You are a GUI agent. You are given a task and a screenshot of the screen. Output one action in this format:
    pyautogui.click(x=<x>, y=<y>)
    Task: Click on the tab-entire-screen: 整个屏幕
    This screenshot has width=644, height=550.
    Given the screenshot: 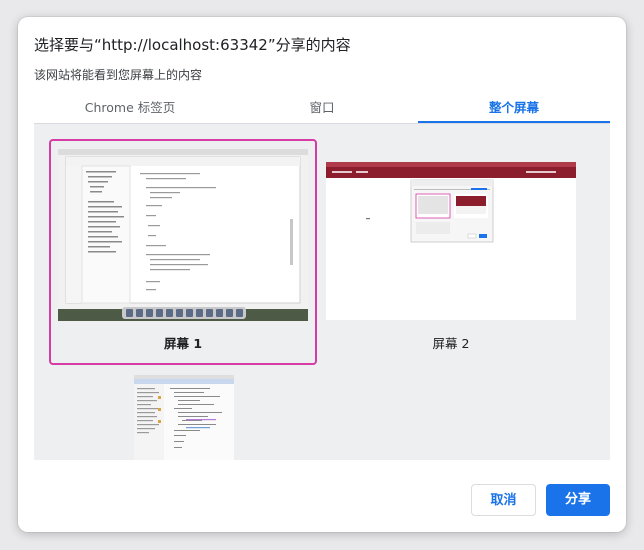 What is the action you would take?
    pyautogui.click(x=514, y=109)
    